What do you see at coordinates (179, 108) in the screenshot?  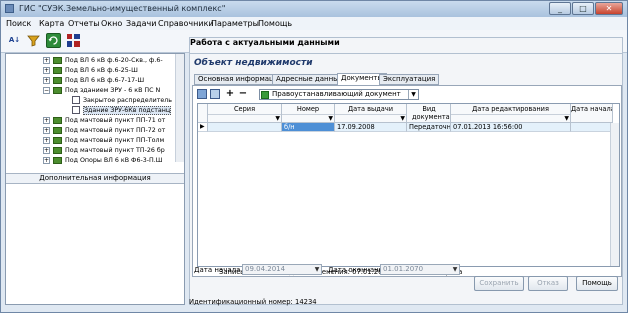 I see `tree-vertical-scrollbar` at bounding box center [179, 108].